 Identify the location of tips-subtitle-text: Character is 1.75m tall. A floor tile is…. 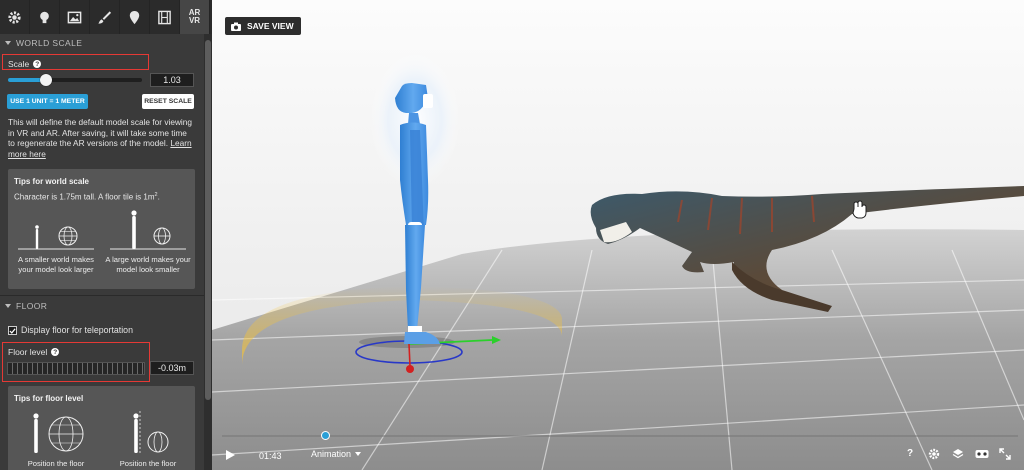
(84, 197).